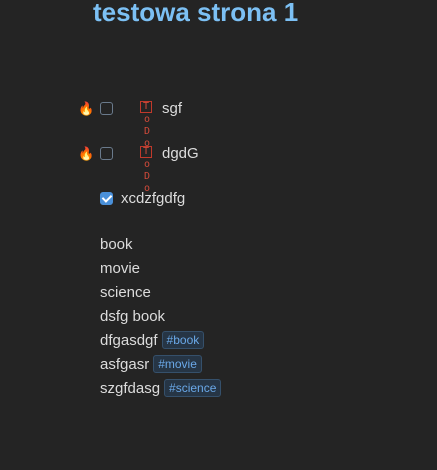  What do you see at coordinates (228, 124) in the screenshot?
I see `task-row: 🔥 T o D o sgf` at bounding box center [228, 124].